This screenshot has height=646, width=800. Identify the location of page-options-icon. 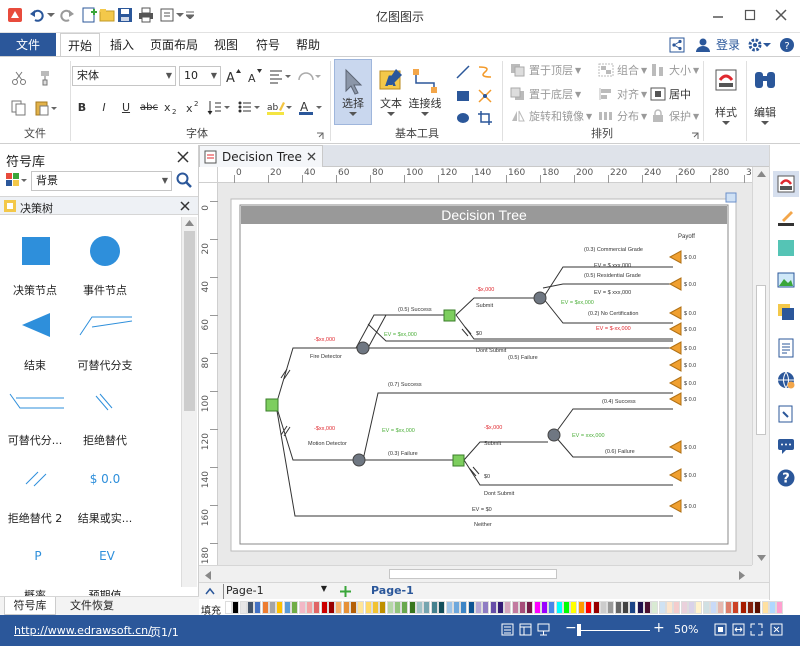
(731, 197).